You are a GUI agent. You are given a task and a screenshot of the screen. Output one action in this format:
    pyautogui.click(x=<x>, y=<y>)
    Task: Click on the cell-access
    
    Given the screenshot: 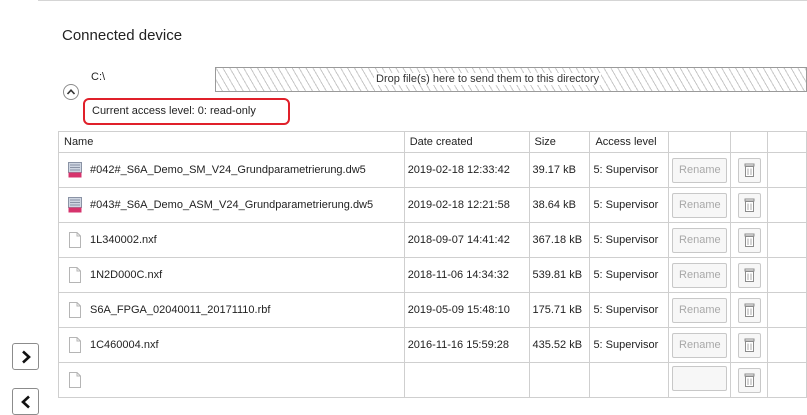 What is the action you would take?
    pyautogui.click(x=629, y=380)
    